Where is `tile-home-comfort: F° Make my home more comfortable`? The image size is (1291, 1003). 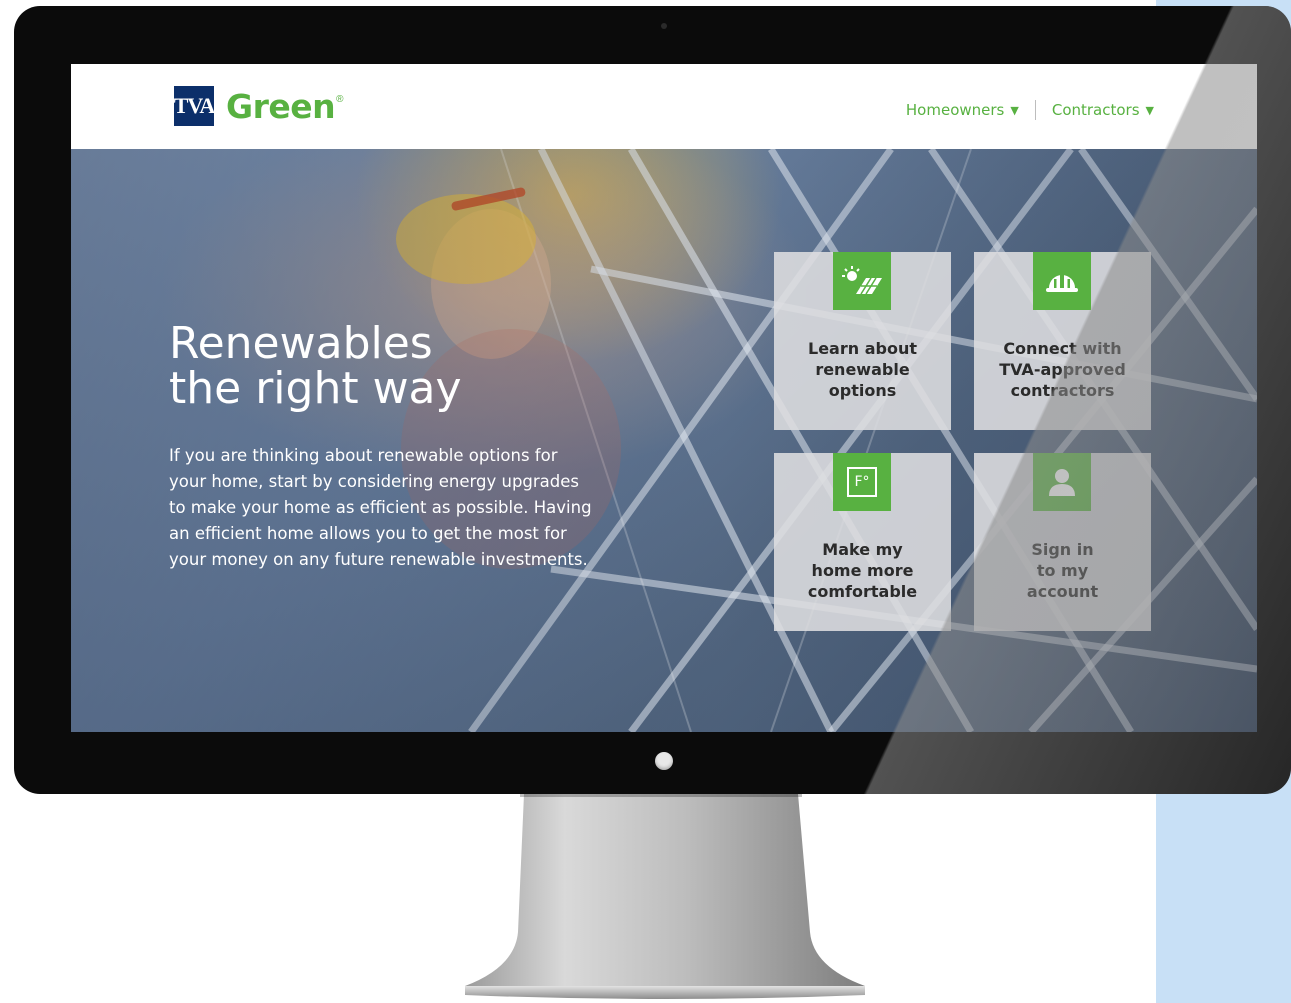 tile-home-comfort: F° Make my home more comfortable is located at coordinates (862, 542).